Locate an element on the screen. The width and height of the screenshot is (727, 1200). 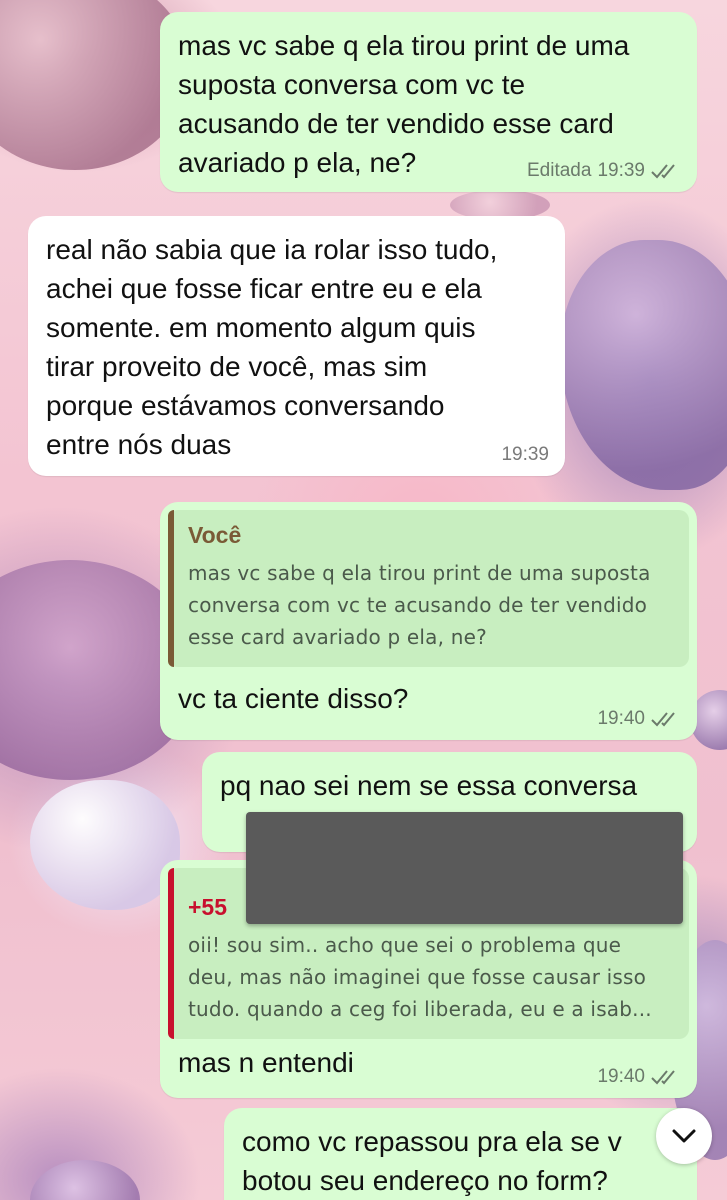
message-text: pq nao sei nem se essa conversa is located at coordinates (429, 785).